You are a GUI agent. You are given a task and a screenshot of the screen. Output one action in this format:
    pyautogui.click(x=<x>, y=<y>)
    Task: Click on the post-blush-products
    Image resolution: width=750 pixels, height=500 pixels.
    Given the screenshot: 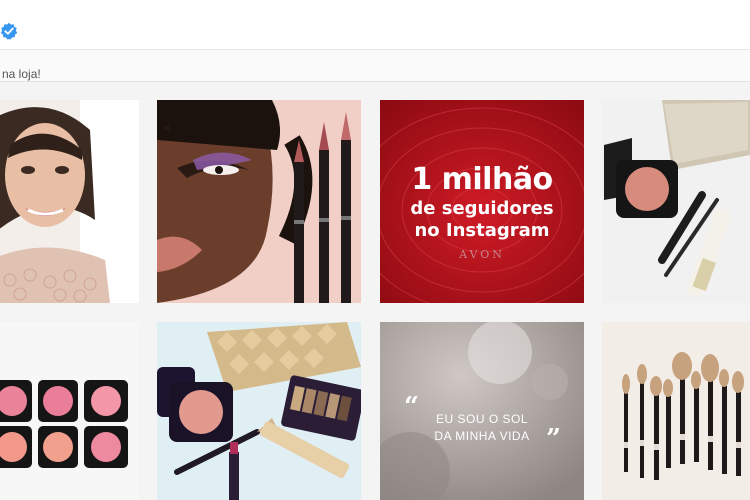 What is the action you would take?
    pyautogui.click(x=676, y=201)
    